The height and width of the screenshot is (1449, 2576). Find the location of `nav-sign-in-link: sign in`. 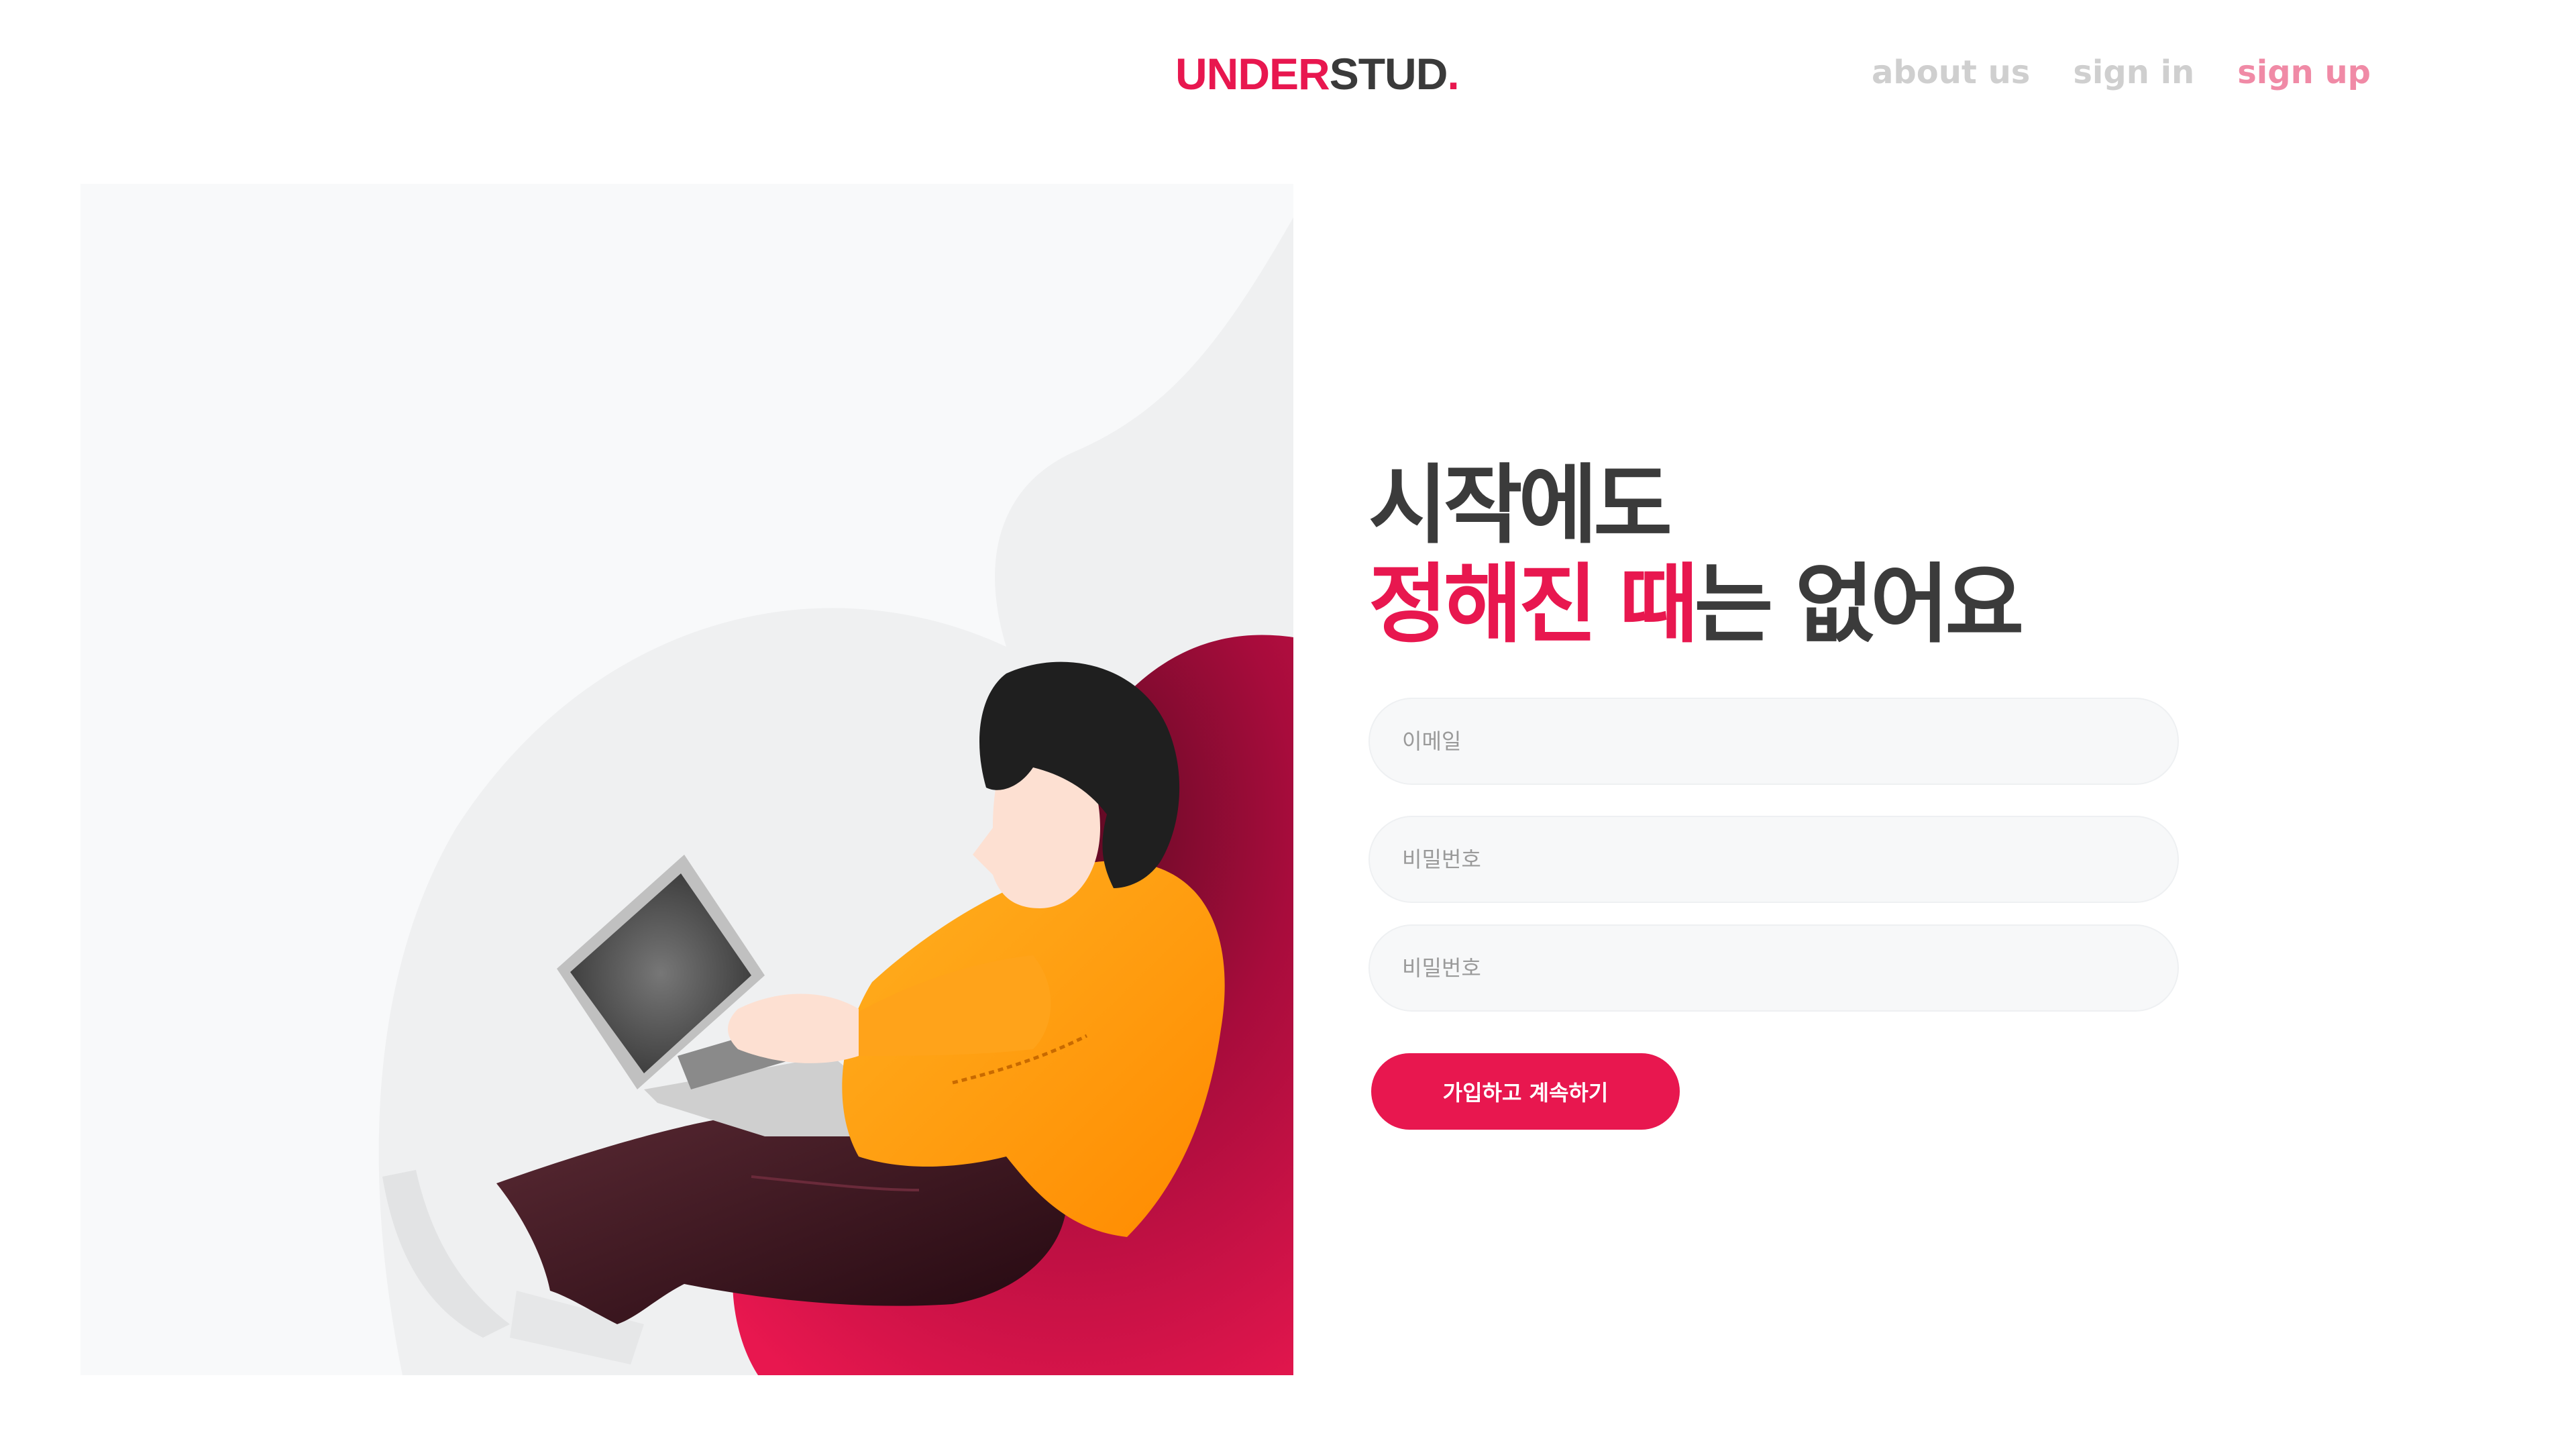

nav-sign-in-link: sign in is located at coordinates (2133, 72).